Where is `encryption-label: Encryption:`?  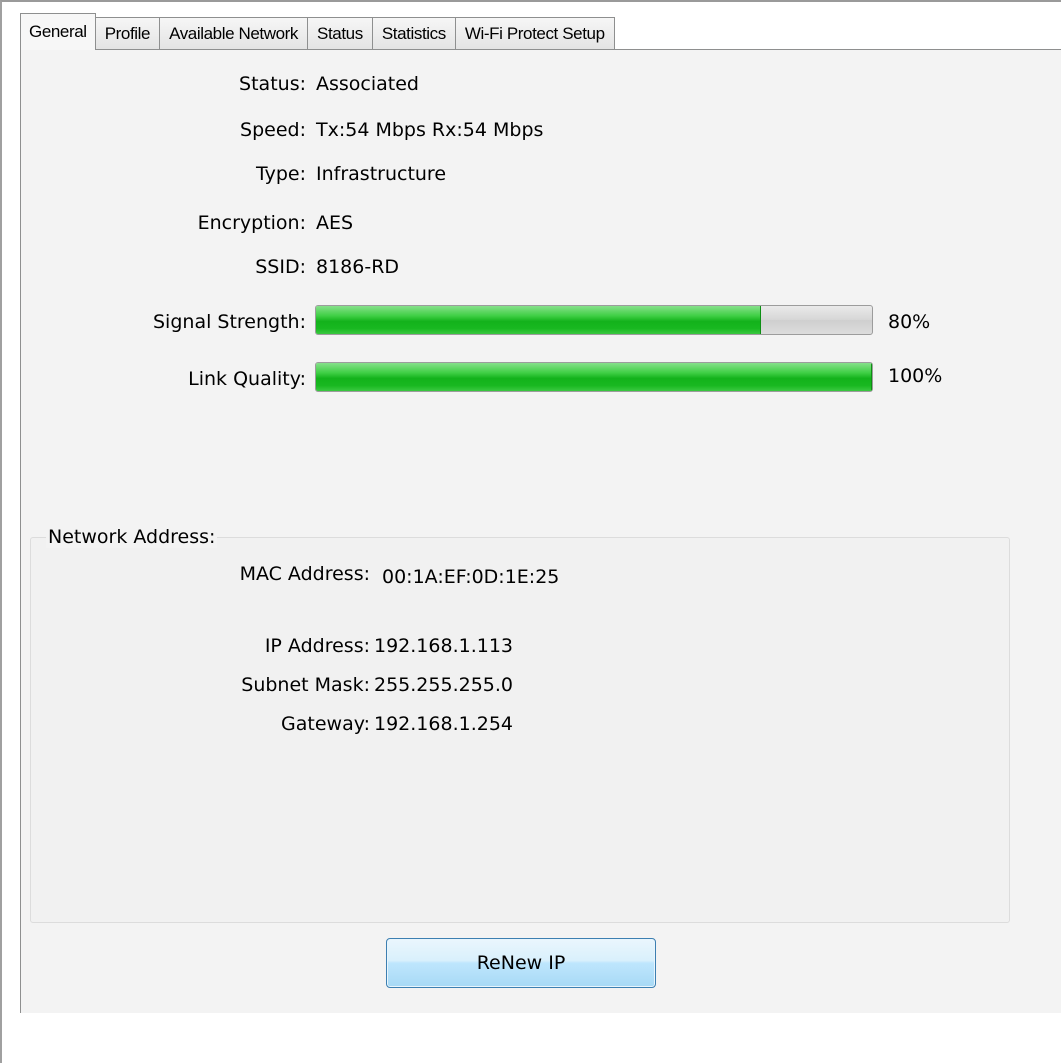 encryption-label: Encryption: is located at coordinates (251, 223).